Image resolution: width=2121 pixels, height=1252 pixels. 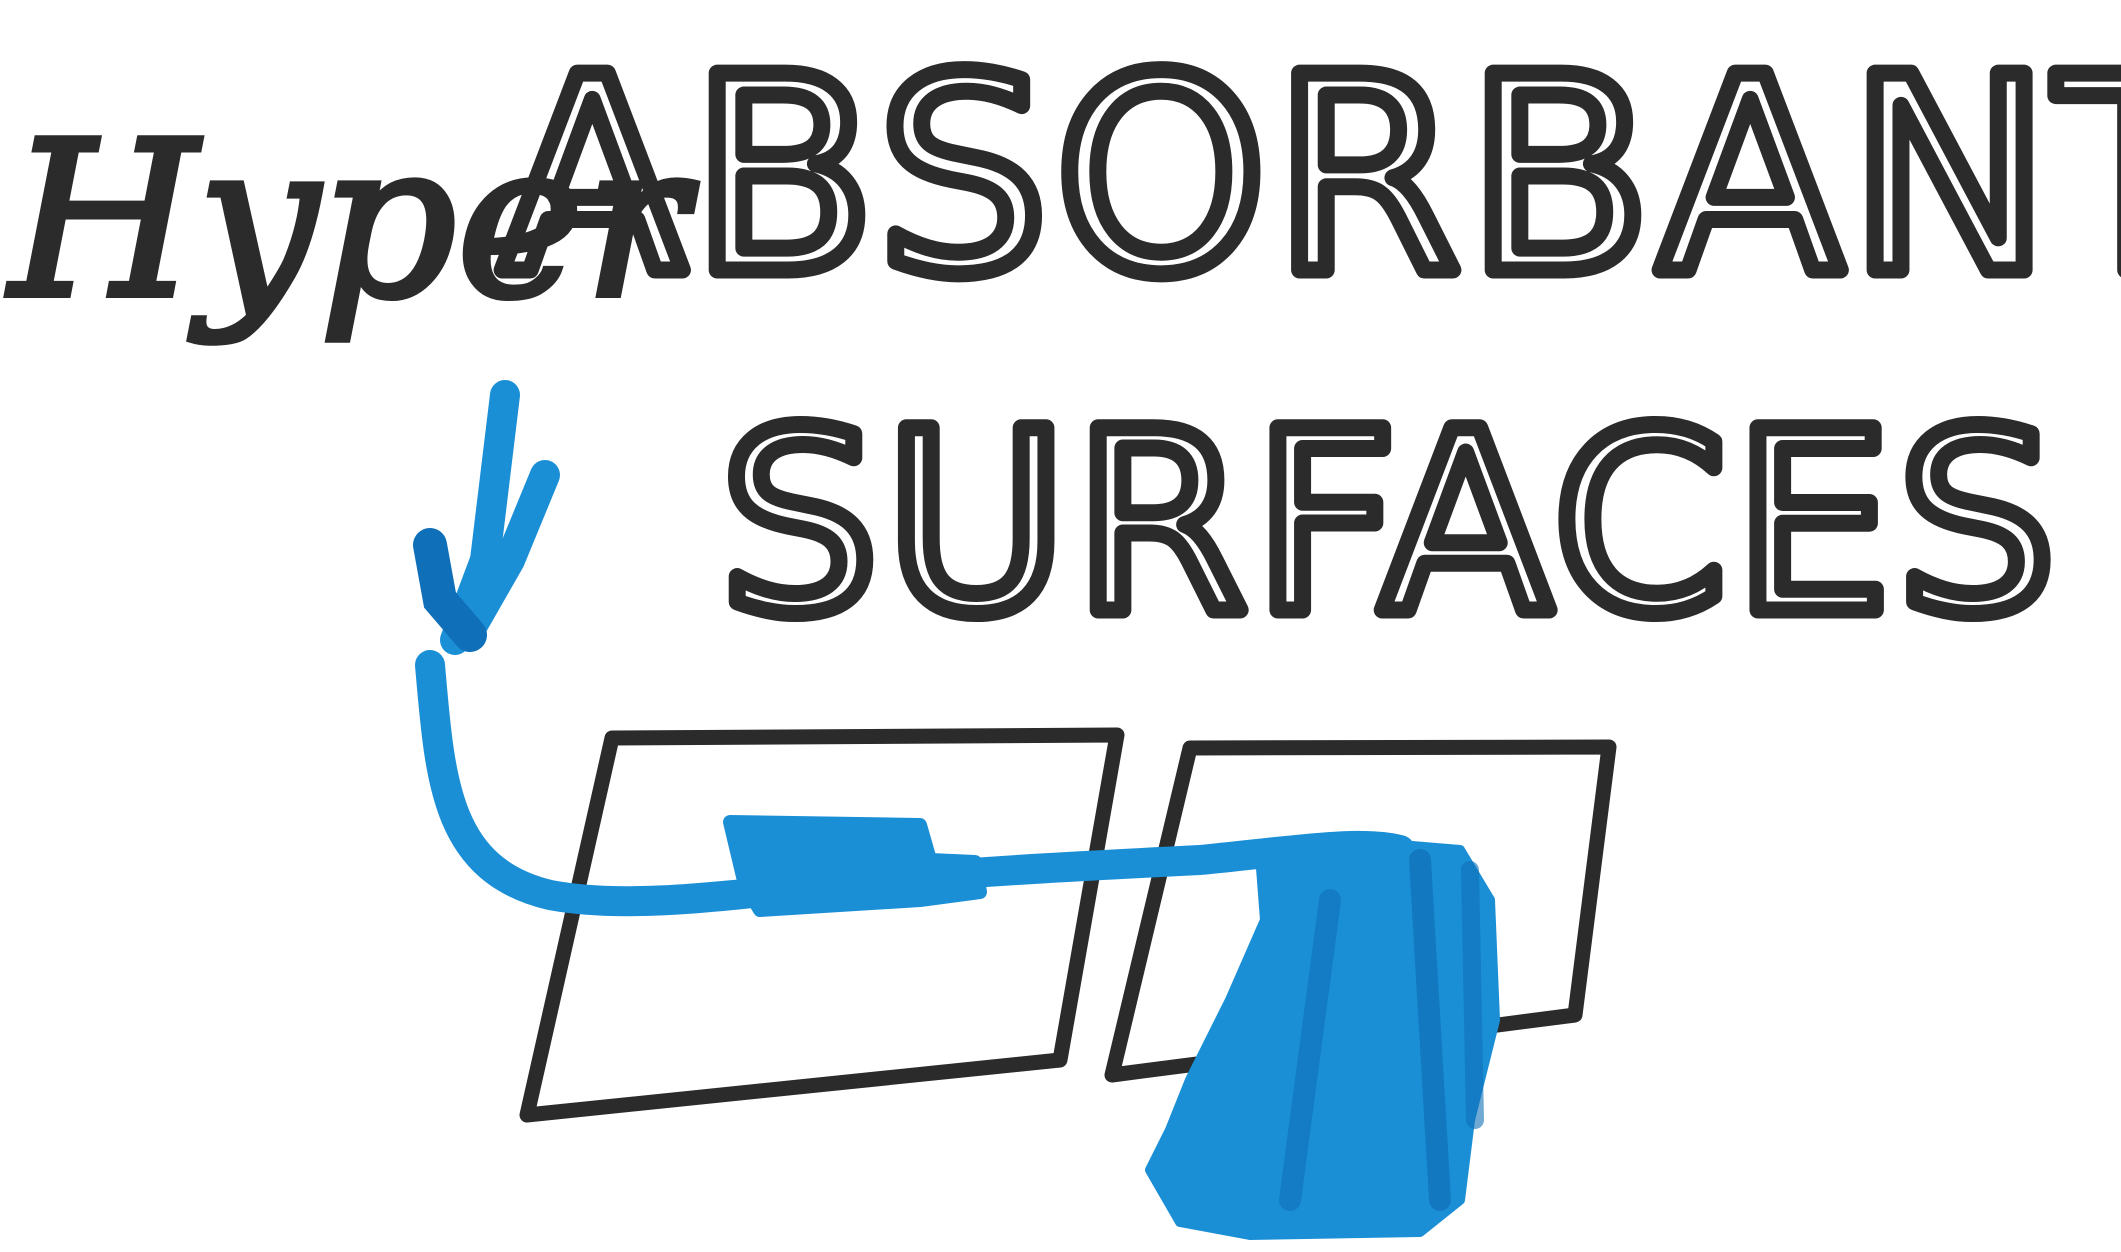 I want to click on absorbed-patch-left, so click(x=855, y=866).